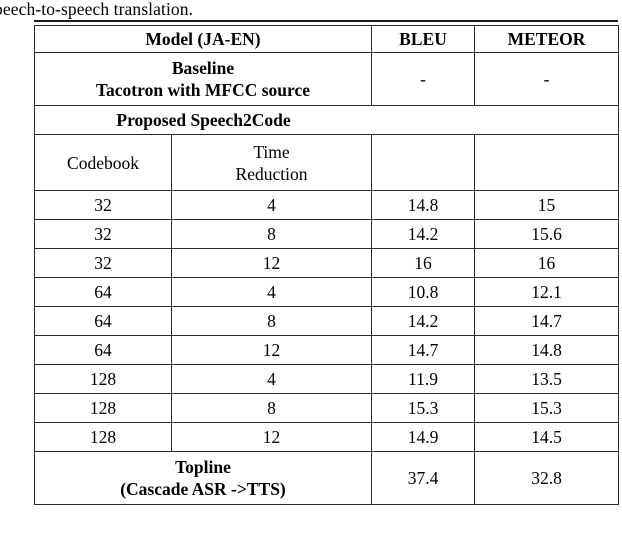 The image size is (622, 540). Describe the element at coordinates (423, 79) in the screenshot. I see `baseline-bleu-cell: -` at that location.